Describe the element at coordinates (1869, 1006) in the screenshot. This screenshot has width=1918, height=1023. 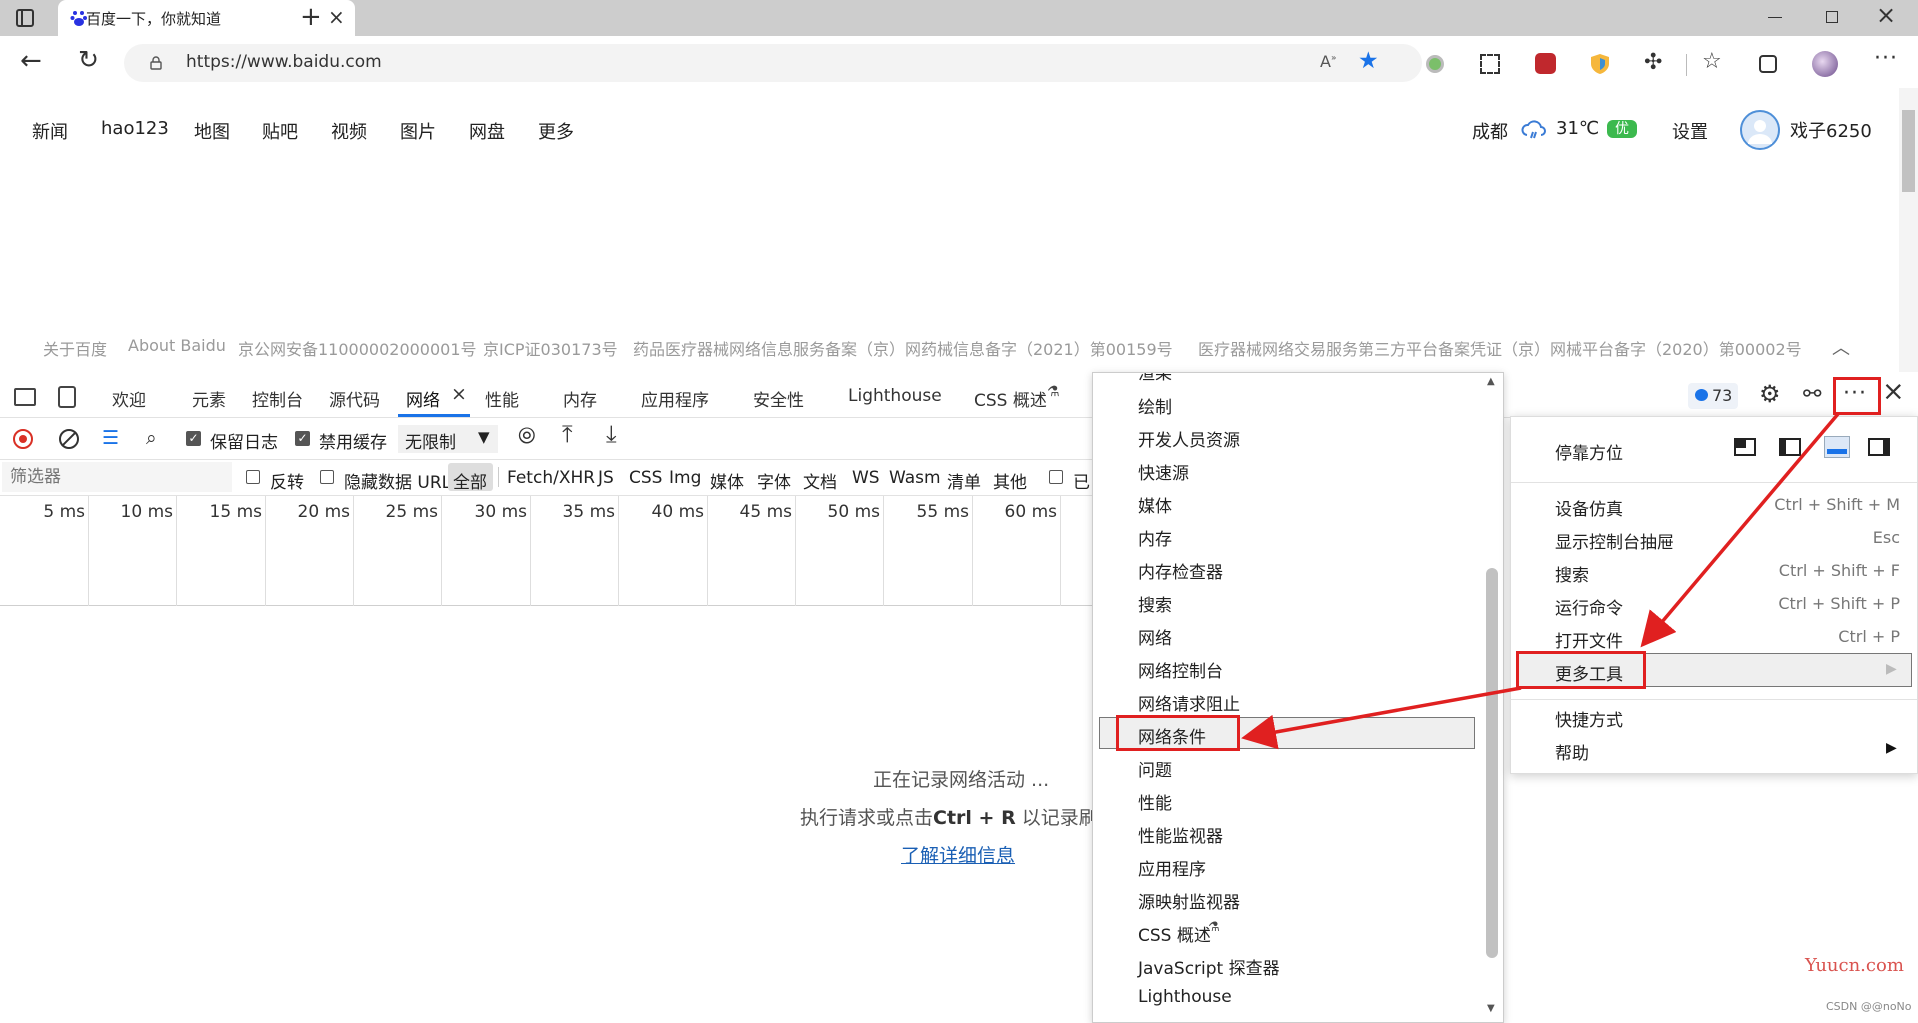
I see `watermark-credit: CSDN @@noNo` at that location.